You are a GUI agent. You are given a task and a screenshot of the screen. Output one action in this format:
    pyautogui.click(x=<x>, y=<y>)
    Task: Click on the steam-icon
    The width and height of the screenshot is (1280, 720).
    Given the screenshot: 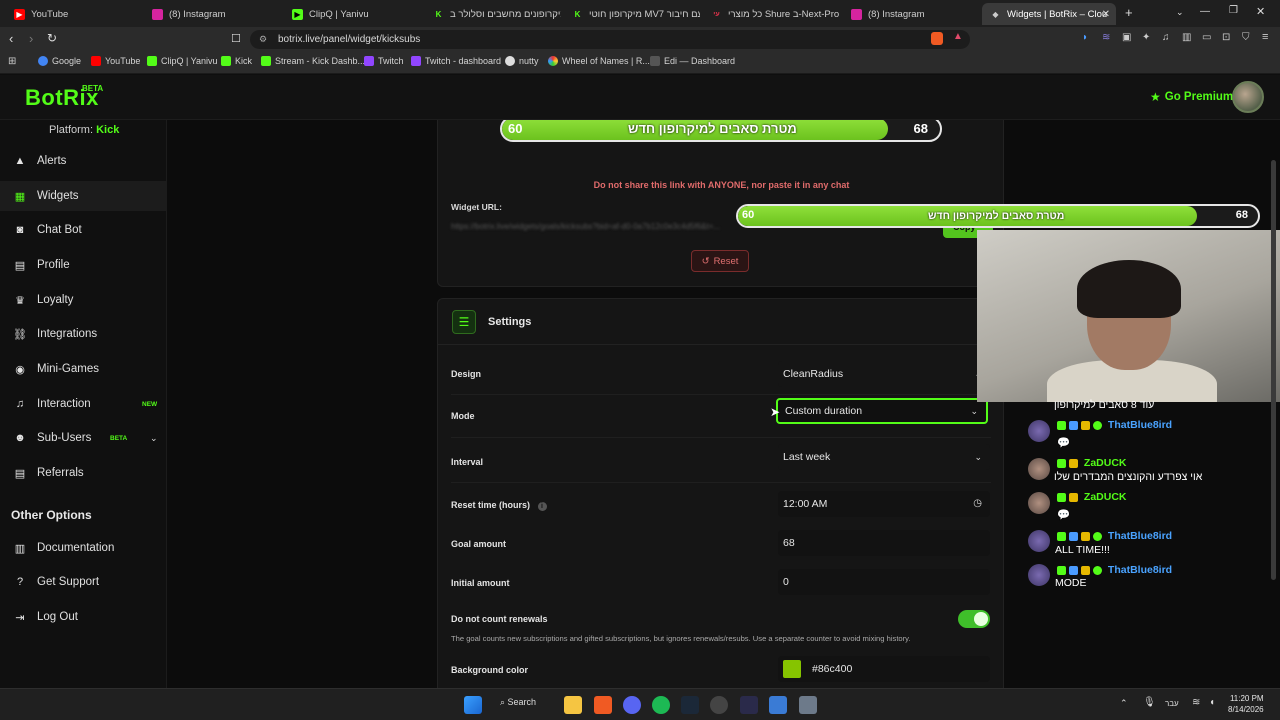 What is the action you would take?
    pyautogui.click(x=690, y=705)
    